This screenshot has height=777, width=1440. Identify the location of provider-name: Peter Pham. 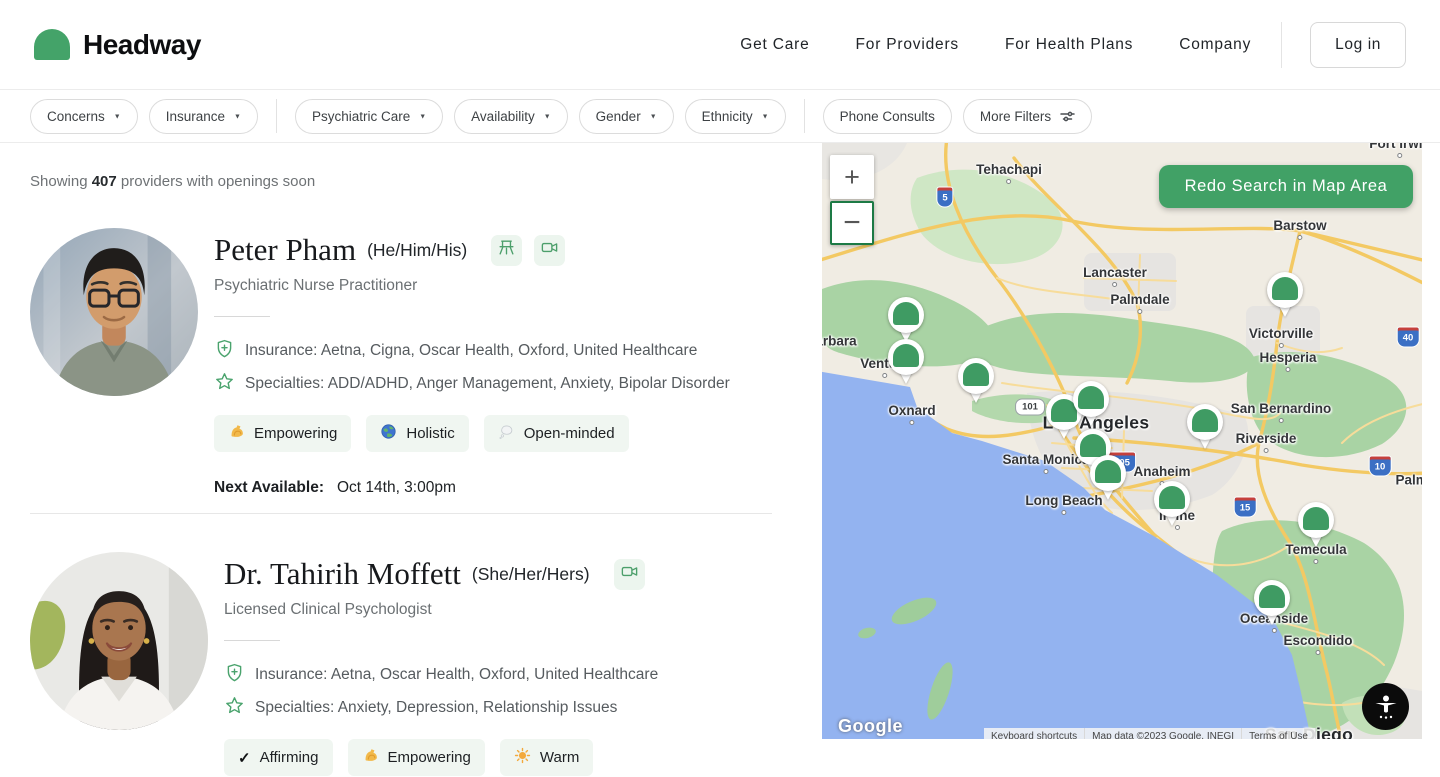
(285, 250).